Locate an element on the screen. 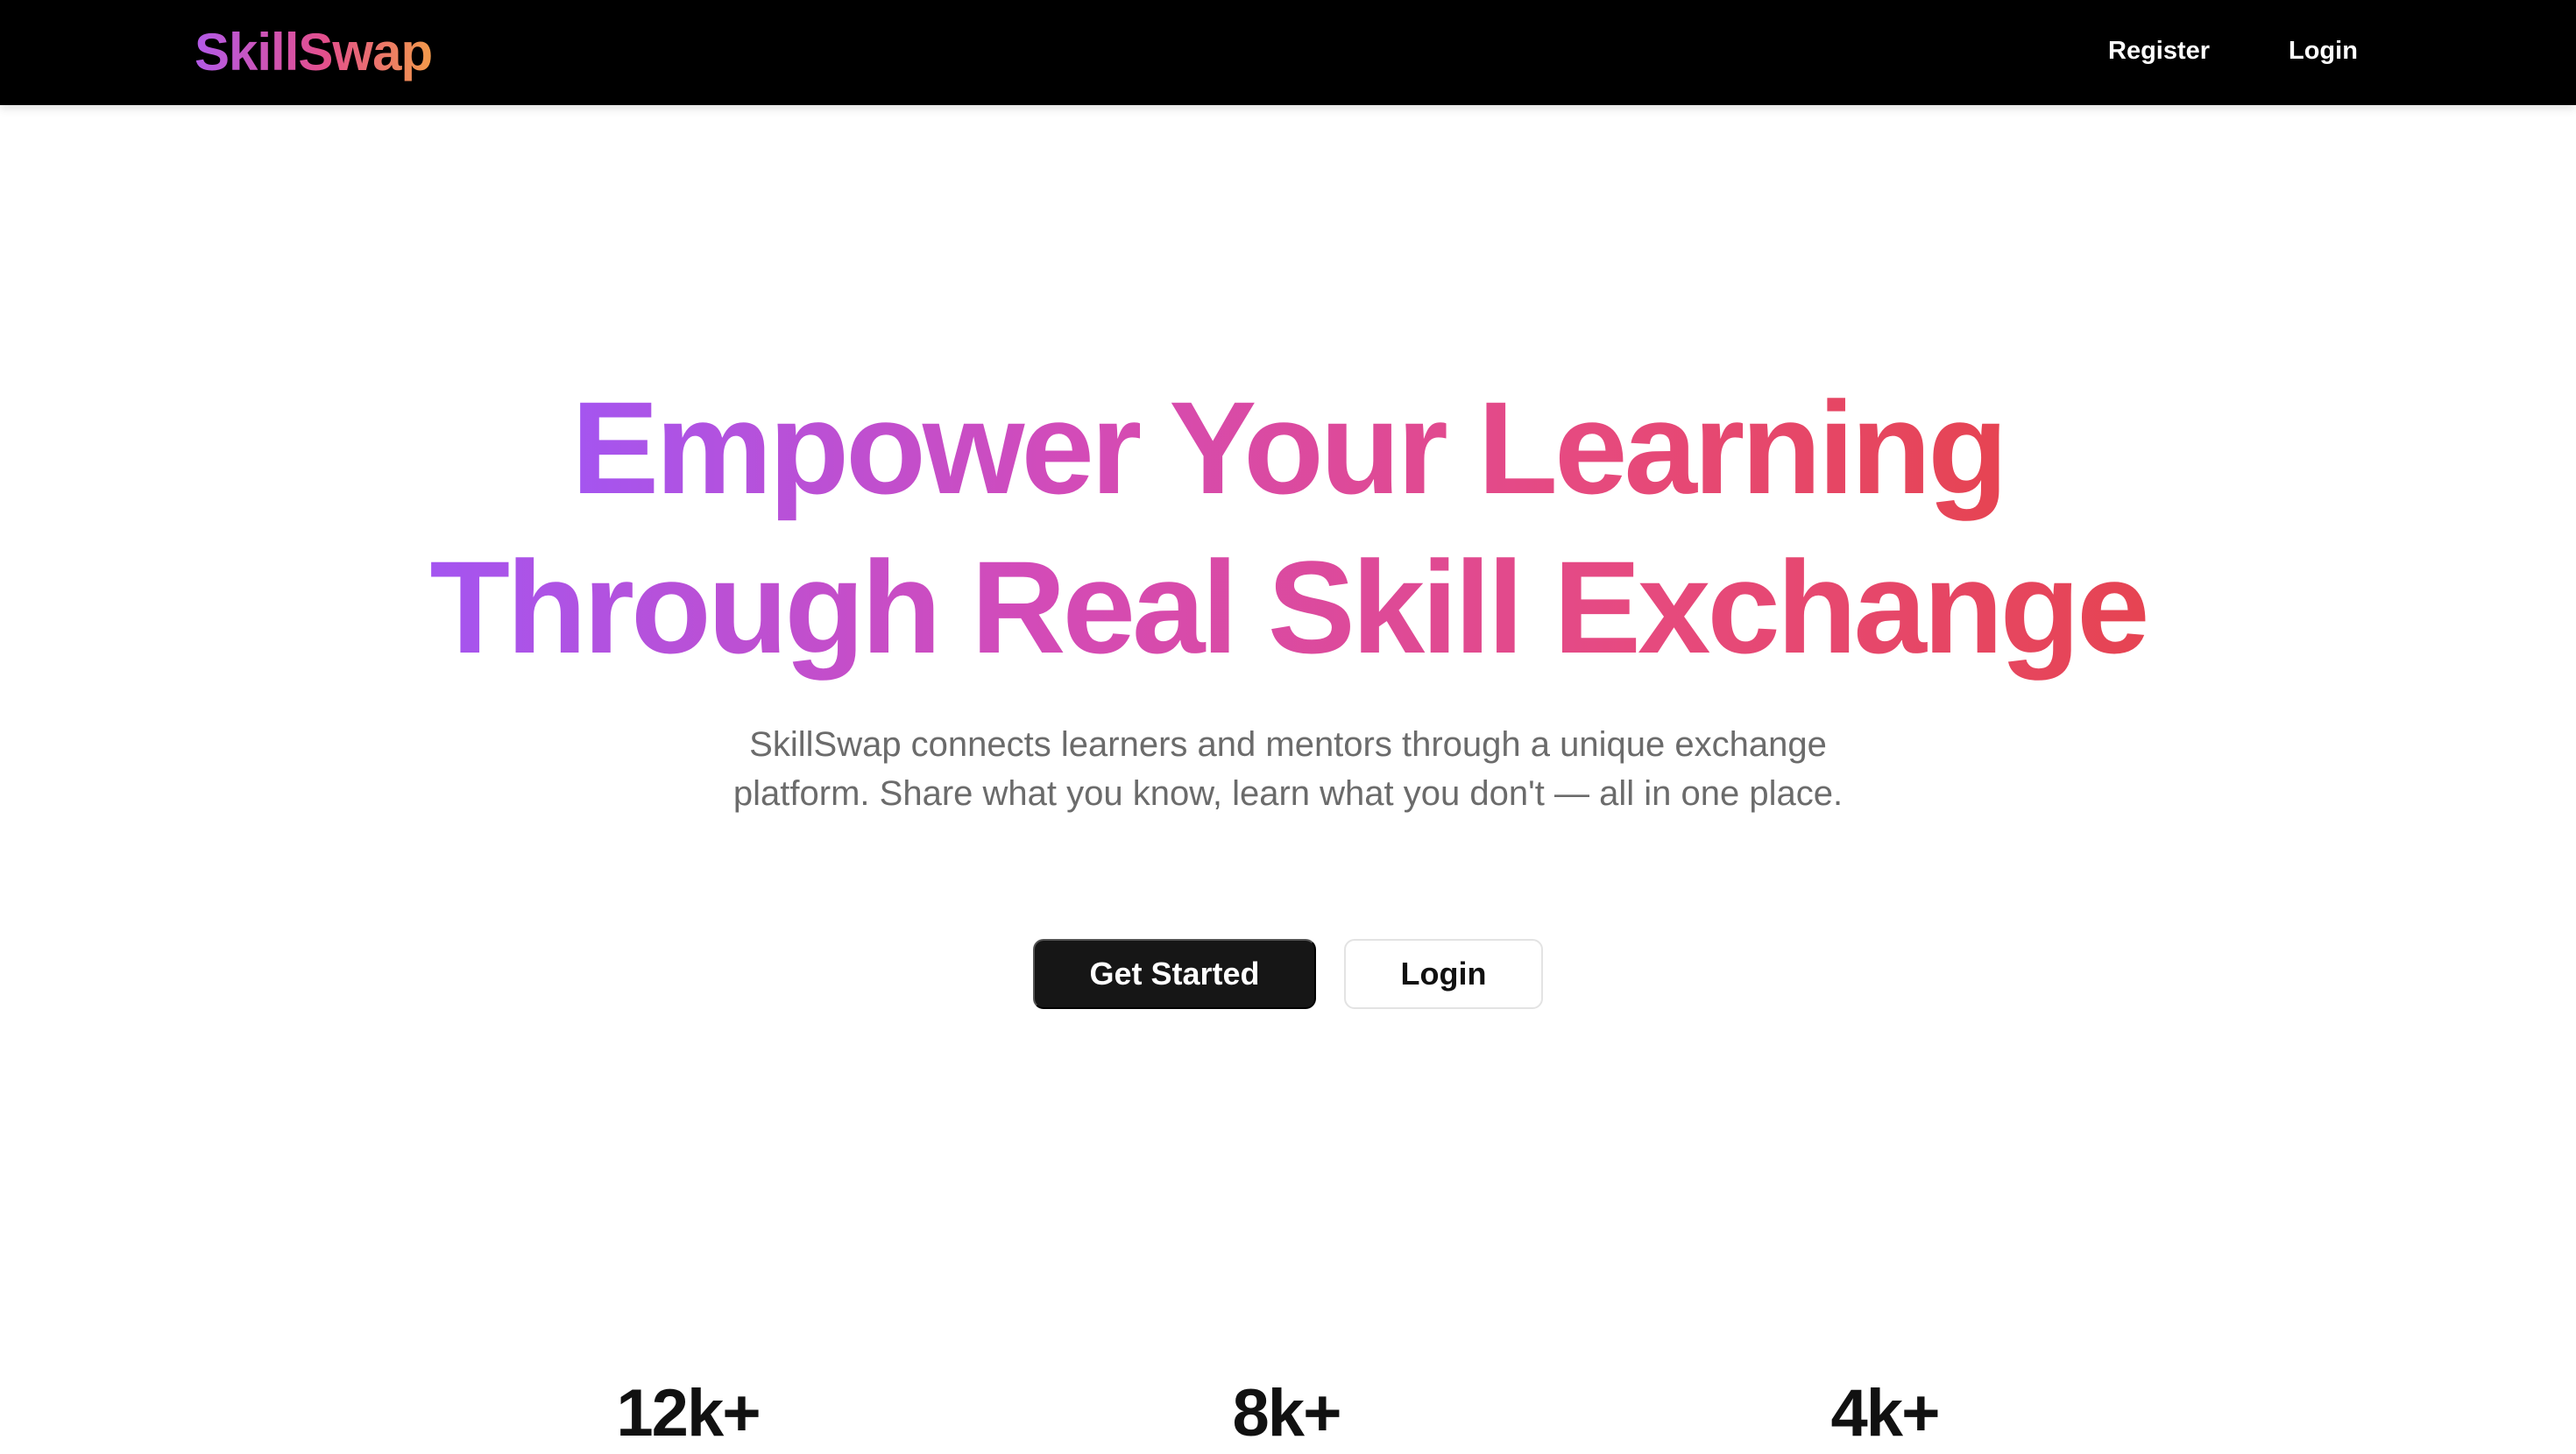  hero-title-line-2: Through Real Skill Exchange is located at coordinates (1289, 607).